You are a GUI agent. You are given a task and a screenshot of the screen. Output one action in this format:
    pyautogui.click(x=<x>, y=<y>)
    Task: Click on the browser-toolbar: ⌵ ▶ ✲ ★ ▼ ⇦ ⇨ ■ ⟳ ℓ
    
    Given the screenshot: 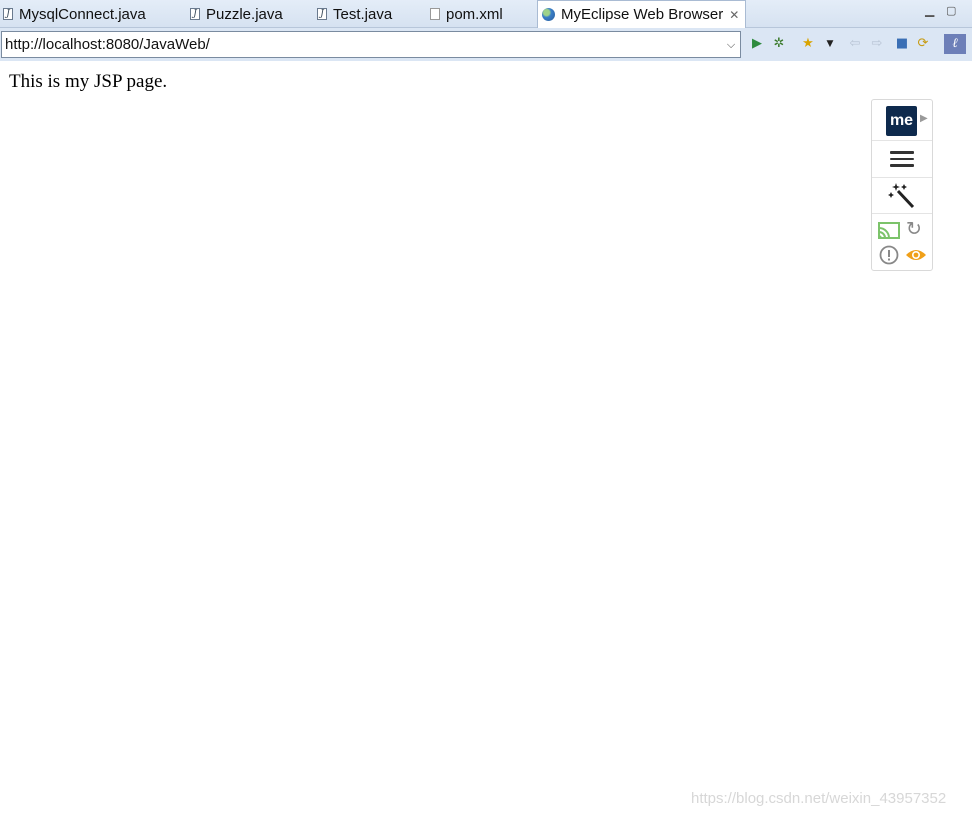 What is the action you would take?
    pyautogui.click(x=486, y=44)
    